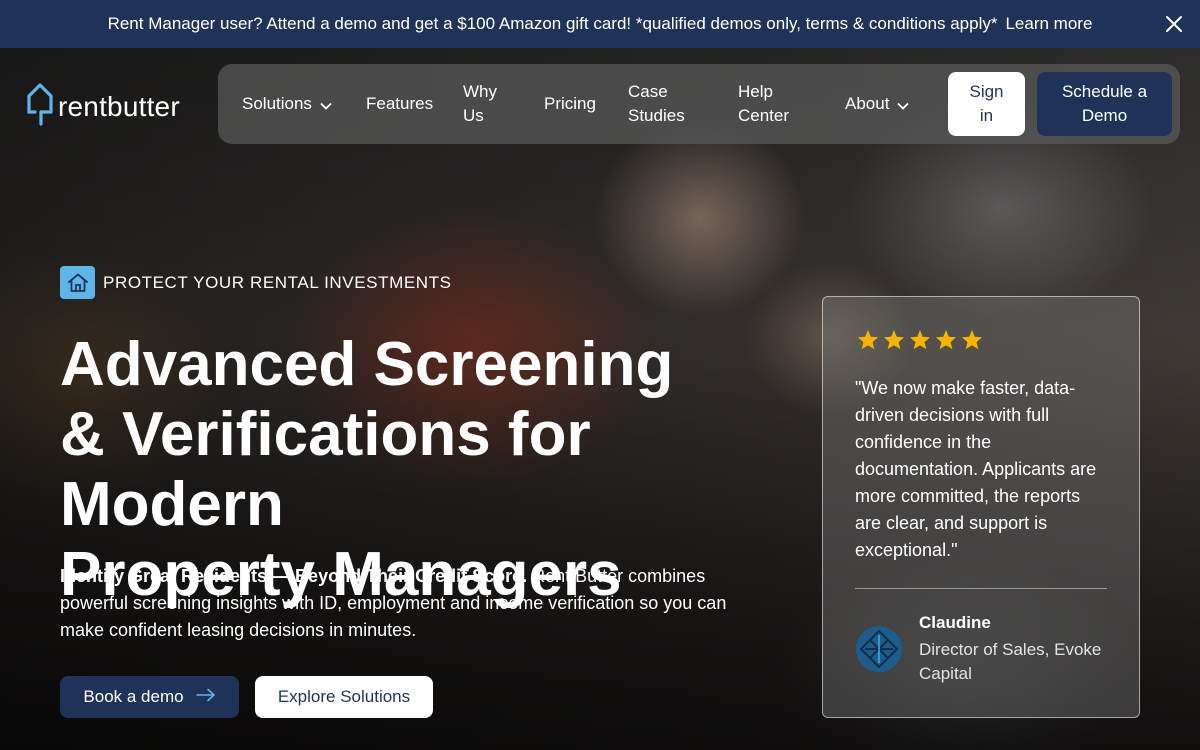  I want to click on star-rating, so click(920, 339).